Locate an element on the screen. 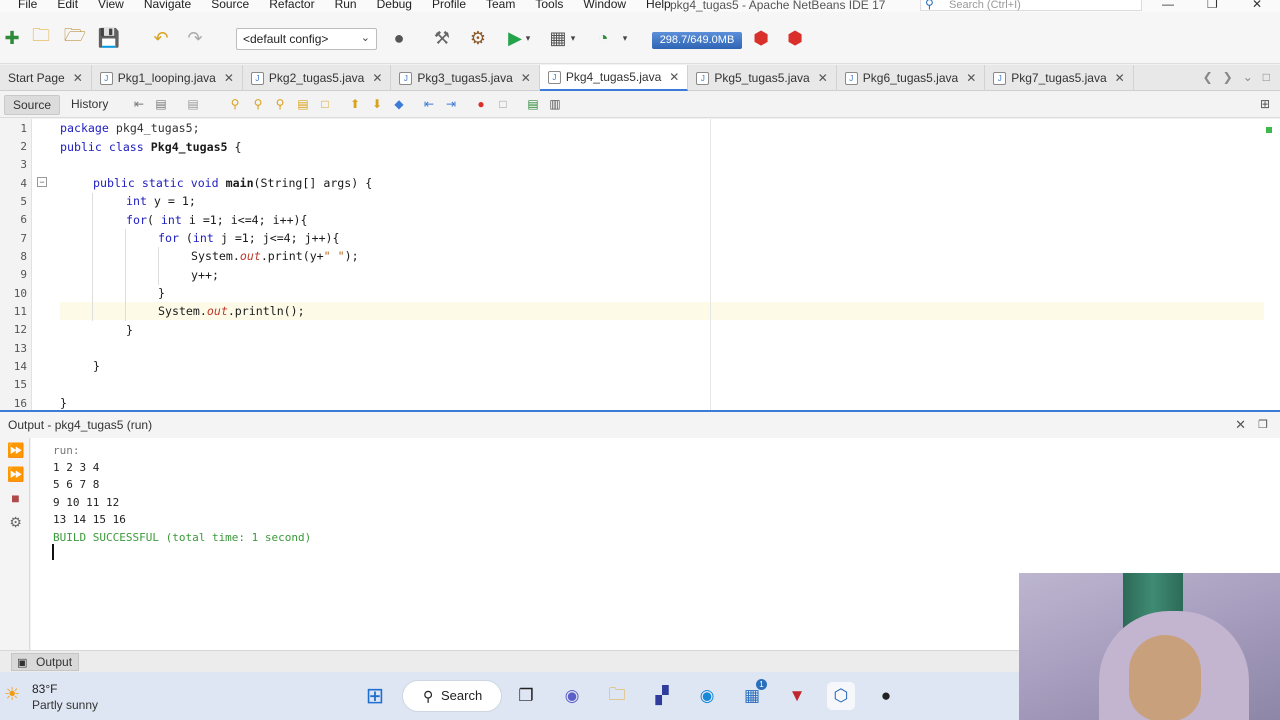 The width and height of the screenshot is (1280, 720). tab-pkg6: J Pkg6_tugas5.java ✕ is located at coordinates (911, 78).